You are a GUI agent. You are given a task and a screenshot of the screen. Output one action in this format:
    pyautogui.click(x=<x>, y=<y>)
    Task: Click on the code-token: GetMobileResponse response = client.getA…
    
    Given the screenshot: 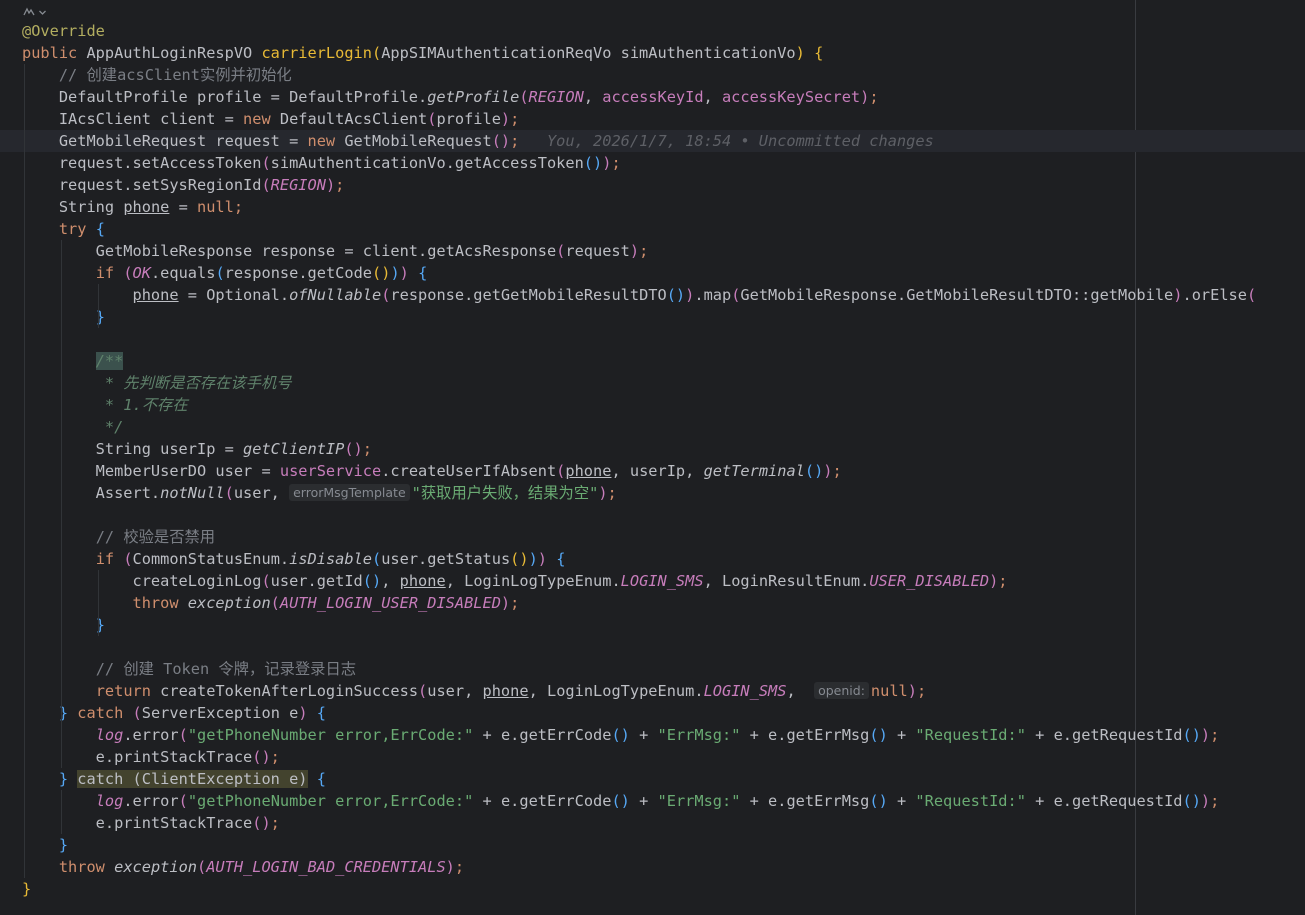 What is the action you would take?
    pyautogui.click(x=289, y=251)
    